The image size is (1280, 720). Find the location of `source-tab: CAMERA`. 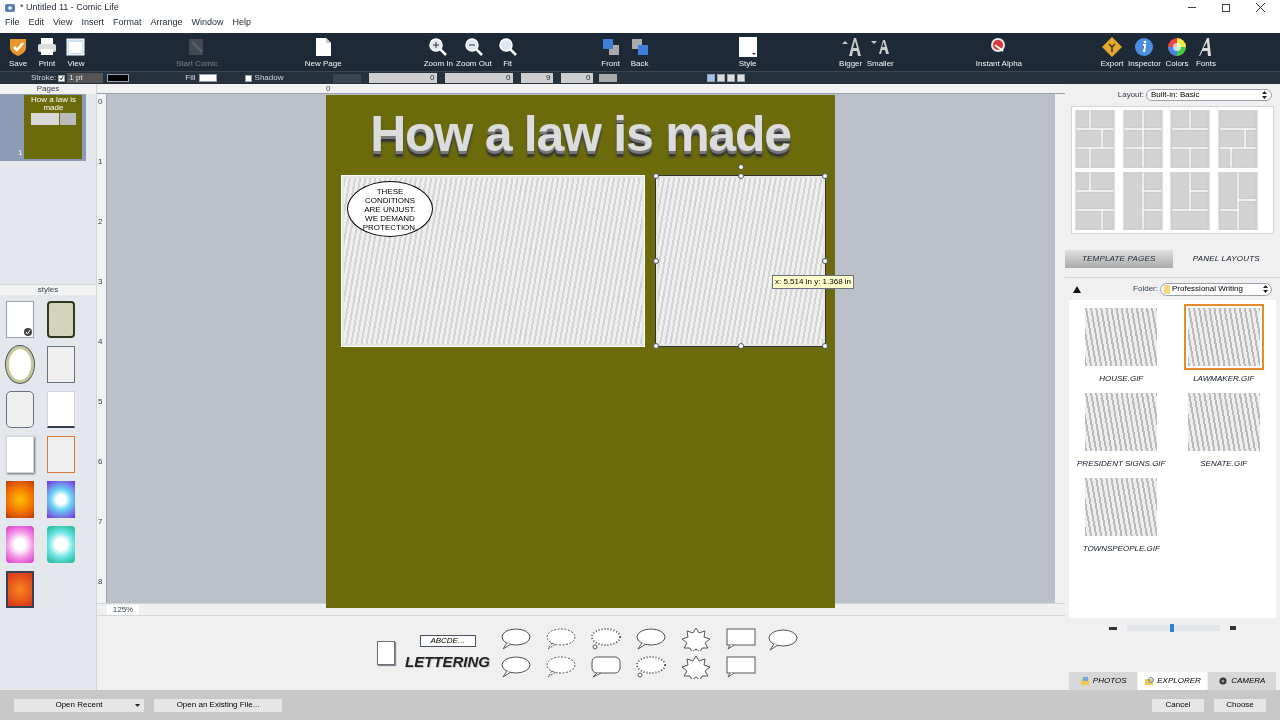

source-tab: CAMERA is located at coordinates (1241, 681).